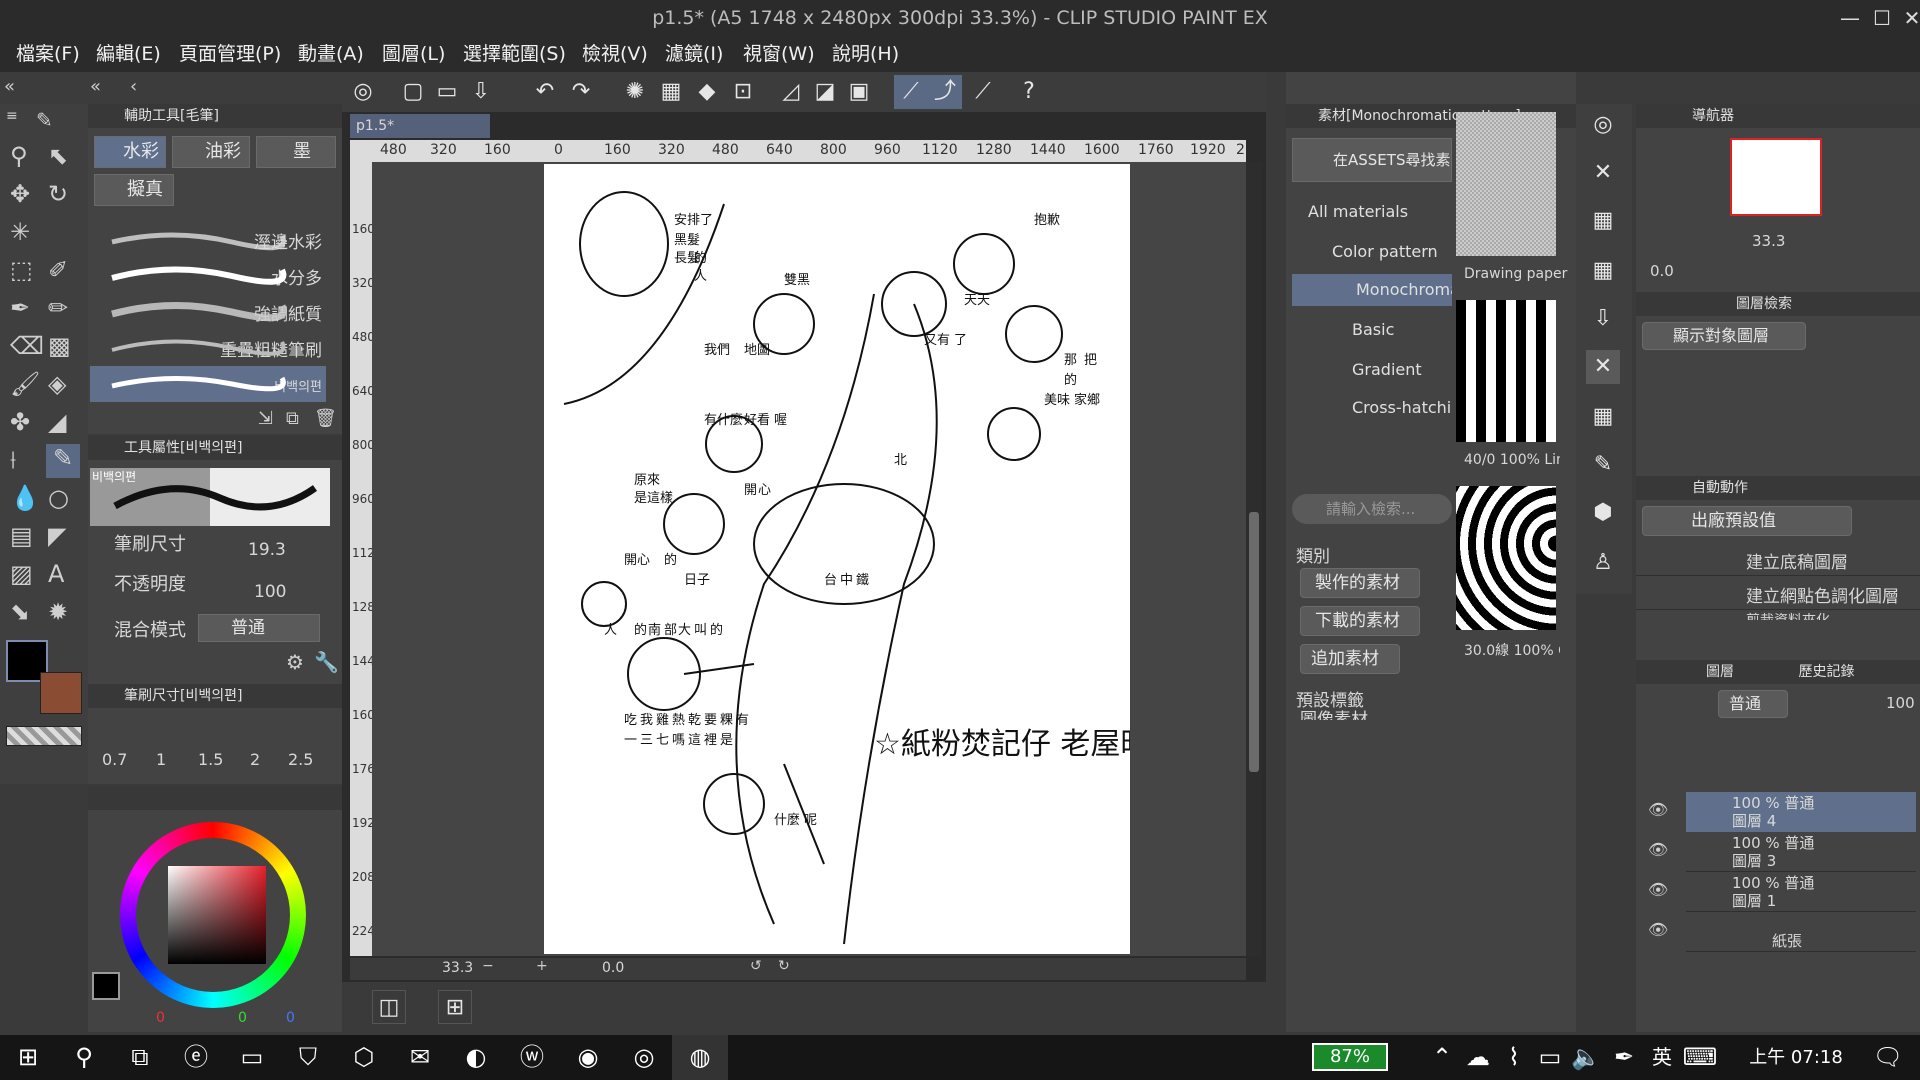 This screenshot has width=1920, height=1080. I want to click on brush-size-preset: 2, so click(255, 759).